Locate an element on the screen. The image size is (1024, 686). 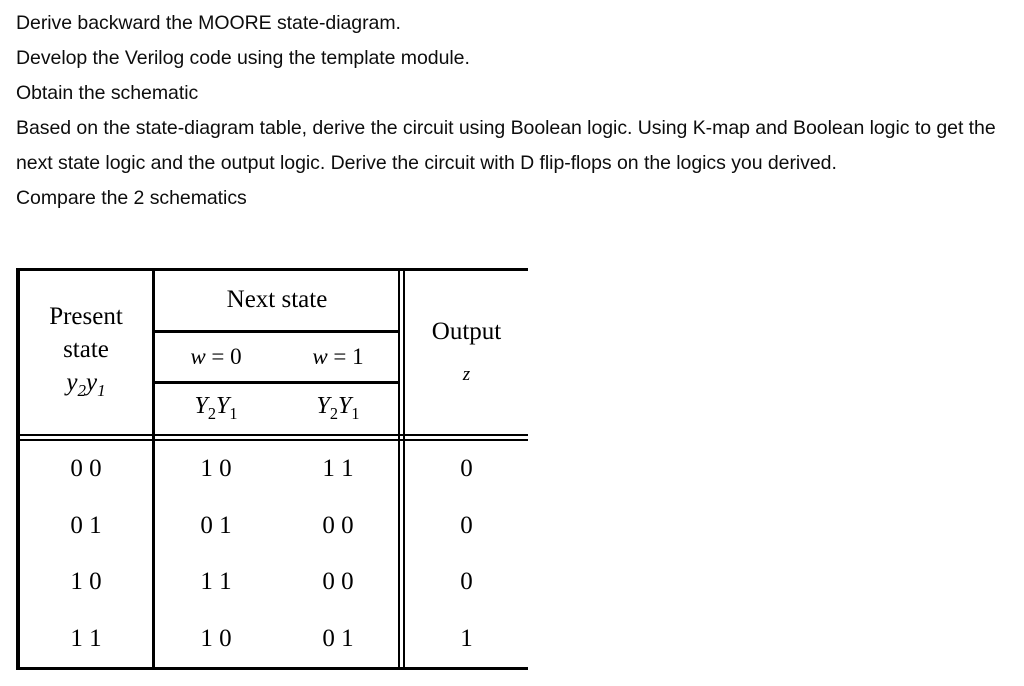
header-Y2Y1-w0: Y2Y1 is located at coordinates (216, 408).